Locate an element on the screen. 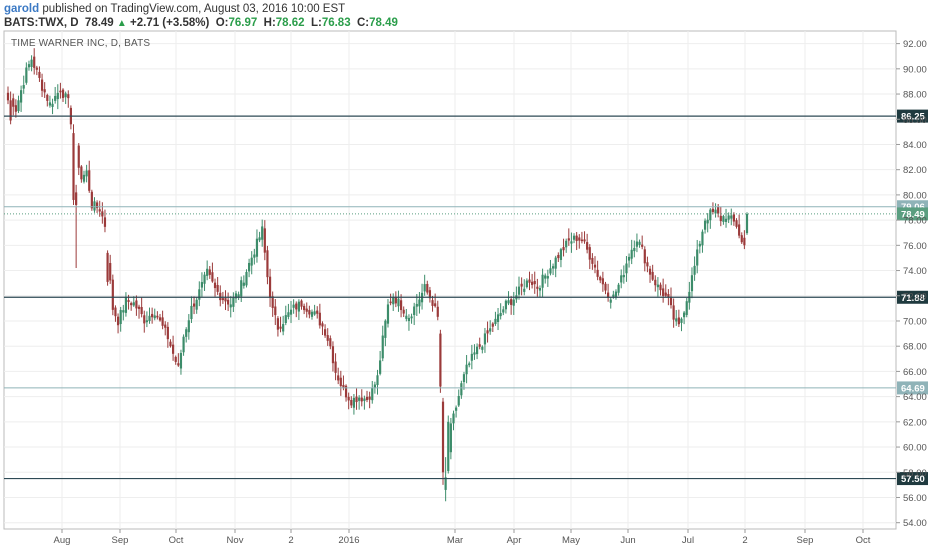 The height and width of the screenshot is (550, 932). x-tick-label: Mar is located at coordinates (455, 540).